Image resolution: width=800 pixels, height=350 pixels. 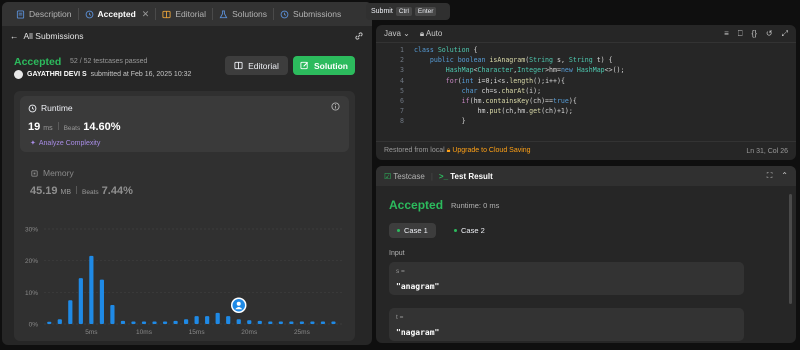 I want to click on code-text: class Solution {, so click(x=441, y=50).